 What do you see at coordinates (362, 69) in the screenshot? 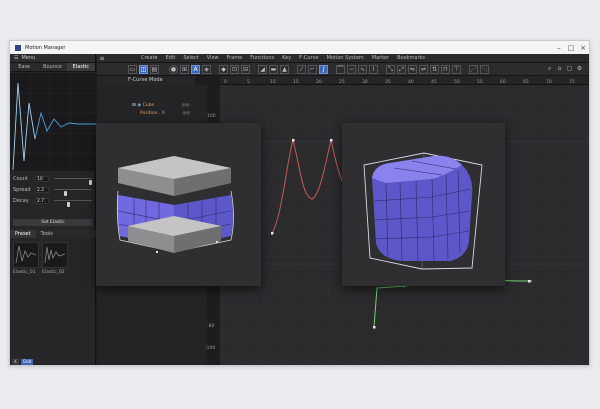
I see `ease-both-icon: ∿` at bounding box center [362, 69].